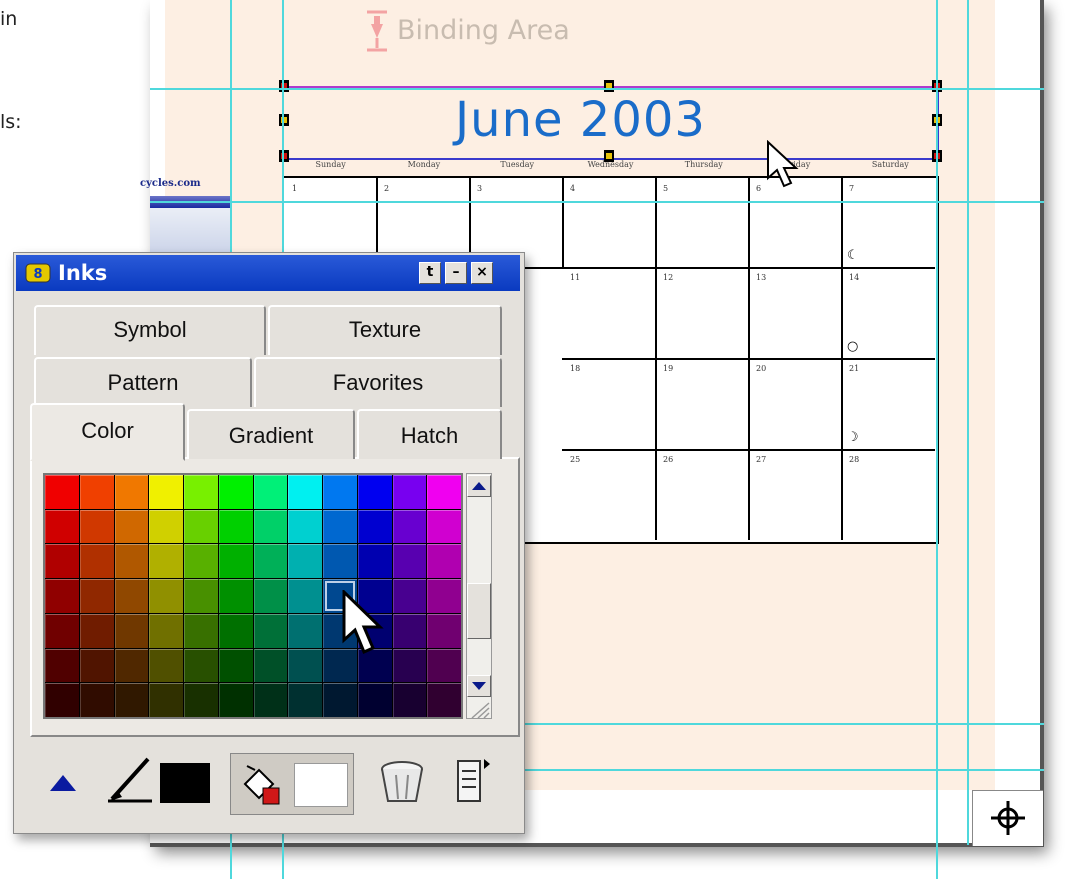 This screenshot has width=1070, height=879. What do you see at coordinates (479, 486) in the screenshot?
I see `scroll-up-button` at bounding box center [479, 486].